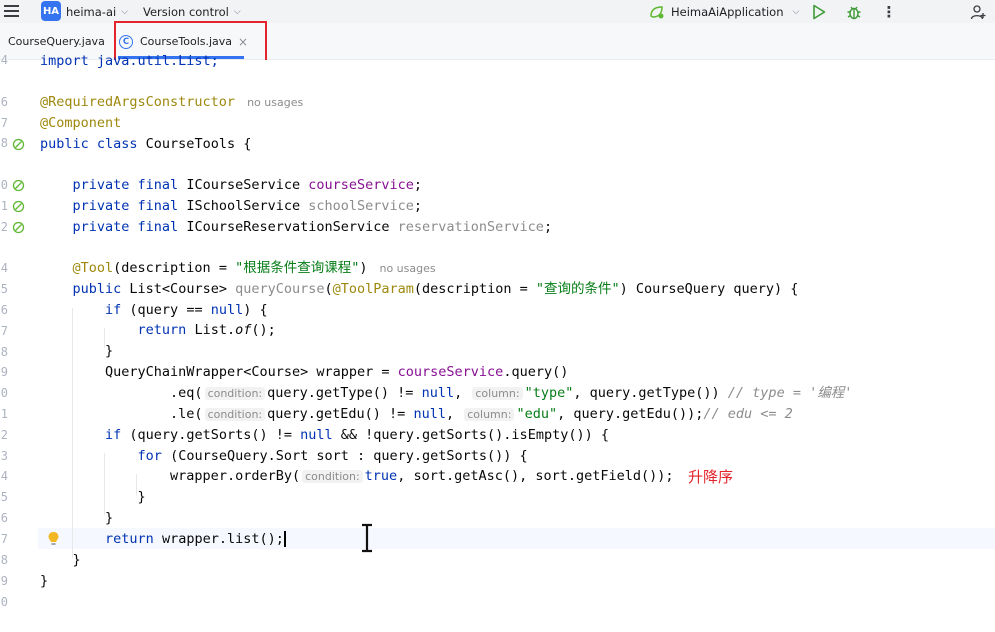 The image size is (995, 632). Describe the element at coordinates (4, 352) in the screenshot. I see `line-number: 8` at that location.